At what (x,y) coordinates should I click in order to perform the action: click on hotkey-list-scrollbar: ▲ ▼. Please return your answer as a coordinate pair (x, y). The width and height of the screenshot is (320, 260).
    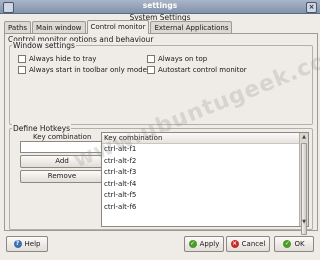
    Looking at the image, I should click on (303, 184).